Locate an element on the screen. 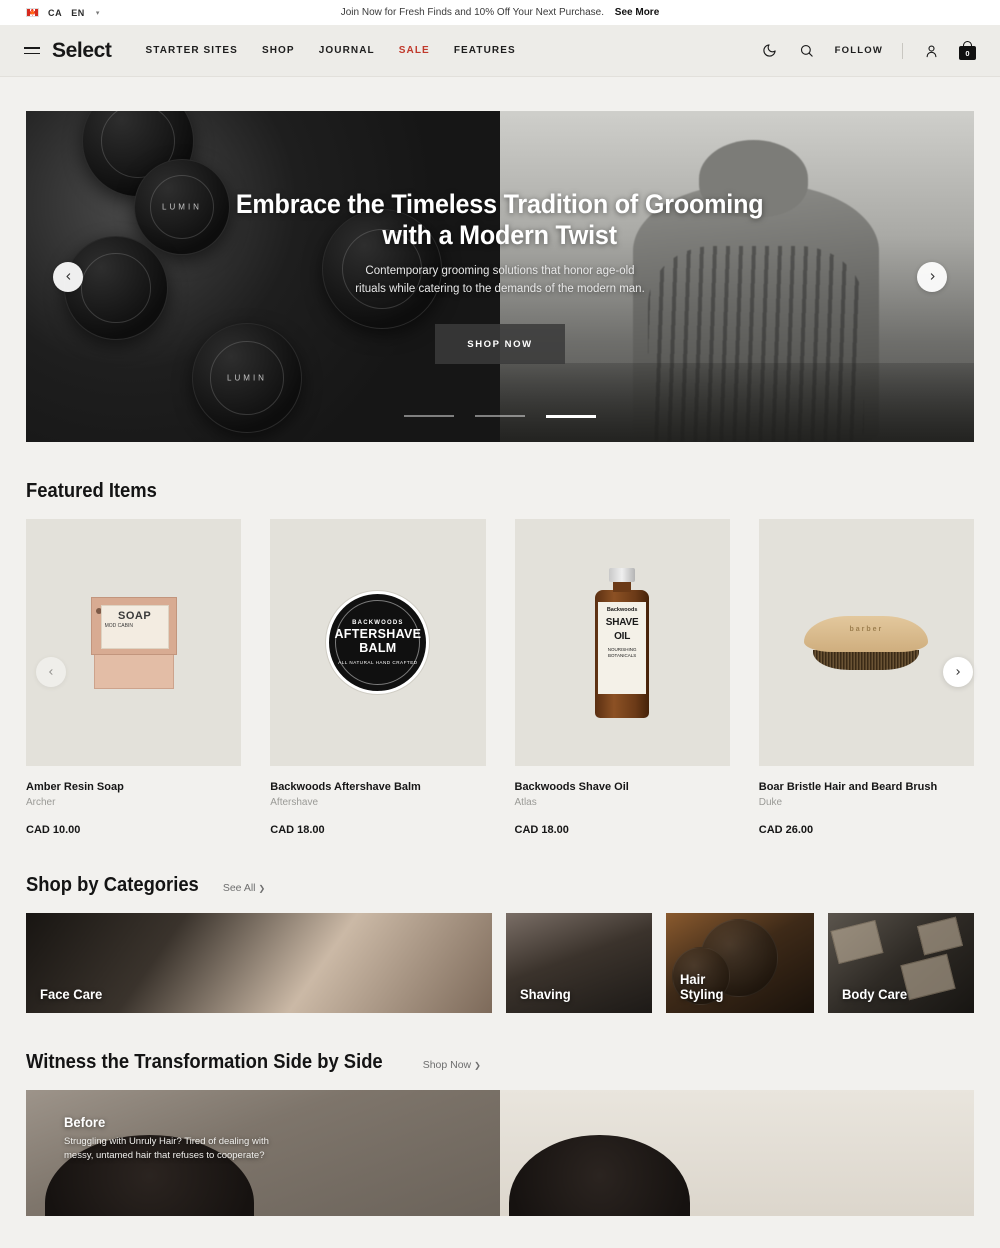 The height and width of the screenshot is (1248, 1000). product-vendor: Aftershave is located at coordinates (294, 802).